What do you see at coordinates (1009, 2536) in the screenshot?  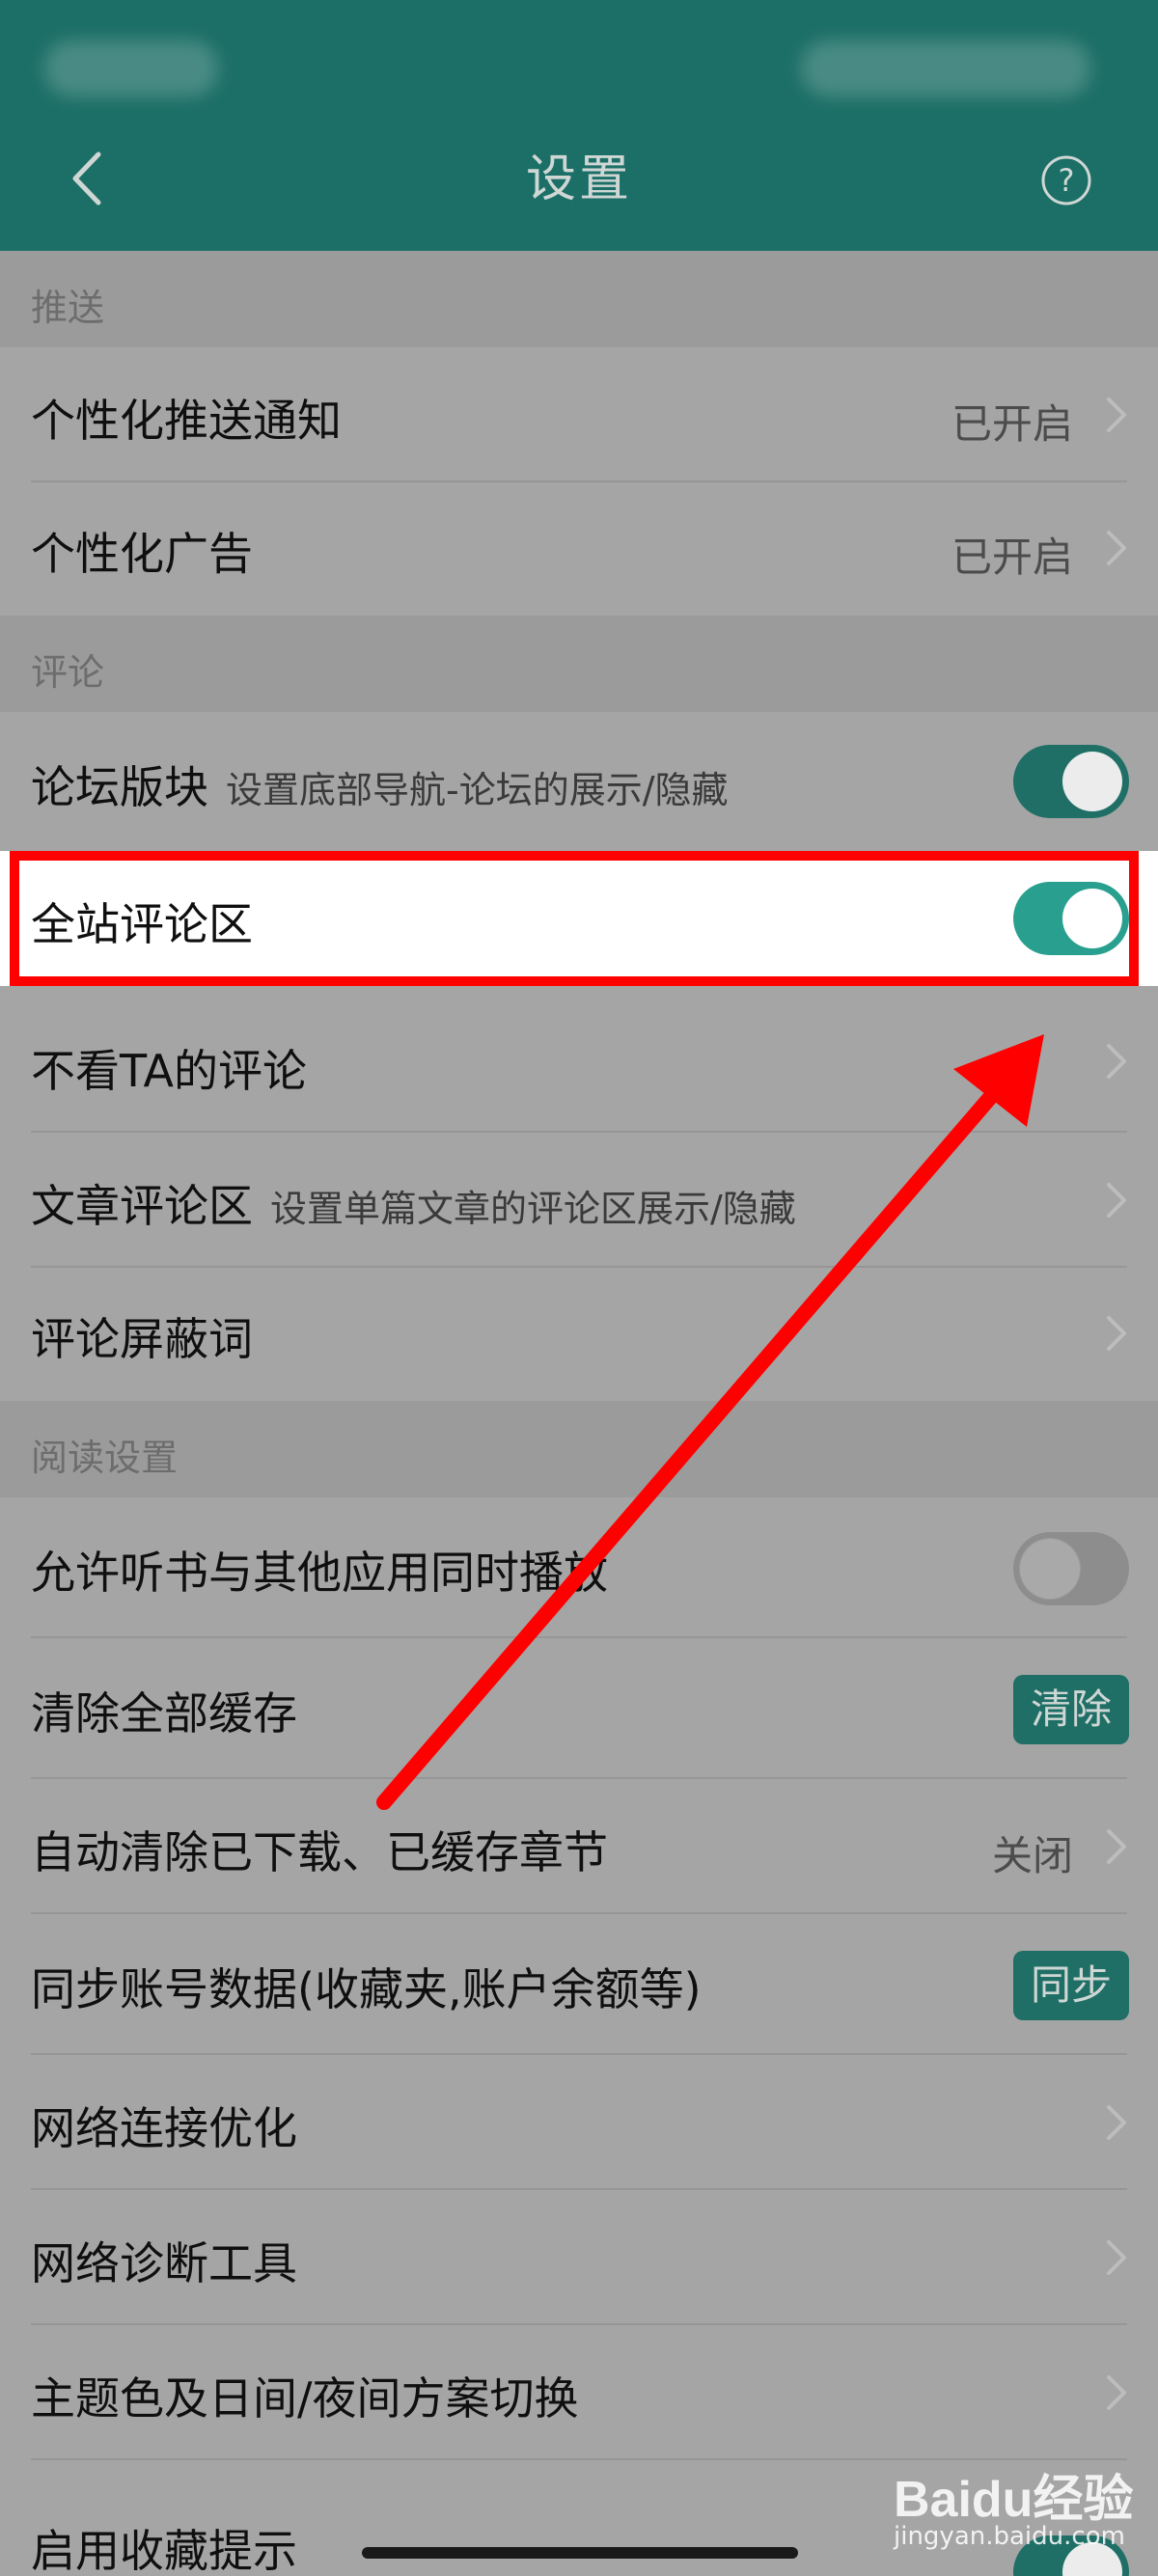 I see `watermark-url: jingyan.baidu.com` at bounding box center [1009, 2536].